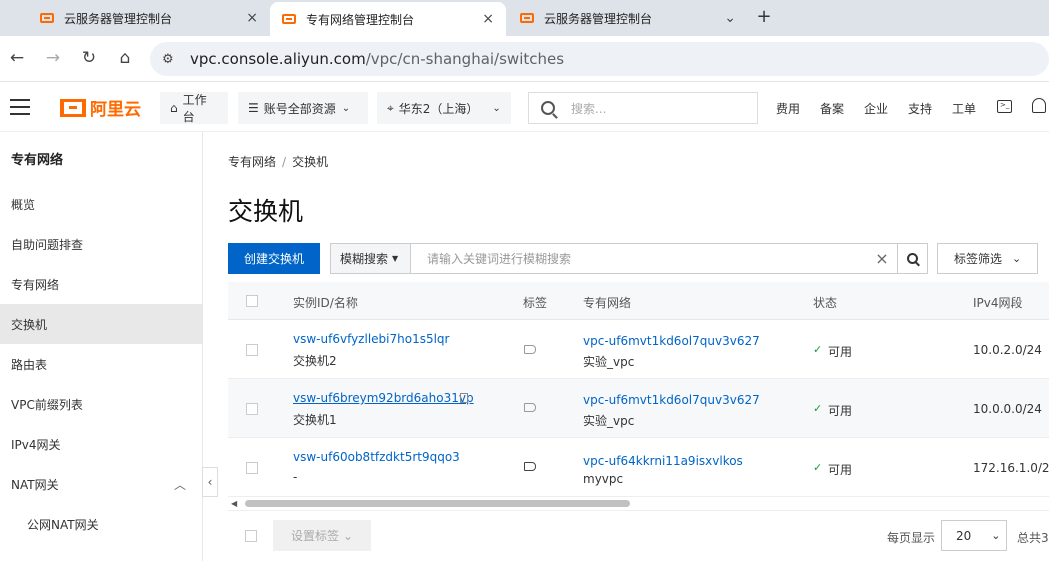  Describe the element at coordinates (974, 535) in the screenshot. I see `per-page-select: 20 ⌄` at that location.